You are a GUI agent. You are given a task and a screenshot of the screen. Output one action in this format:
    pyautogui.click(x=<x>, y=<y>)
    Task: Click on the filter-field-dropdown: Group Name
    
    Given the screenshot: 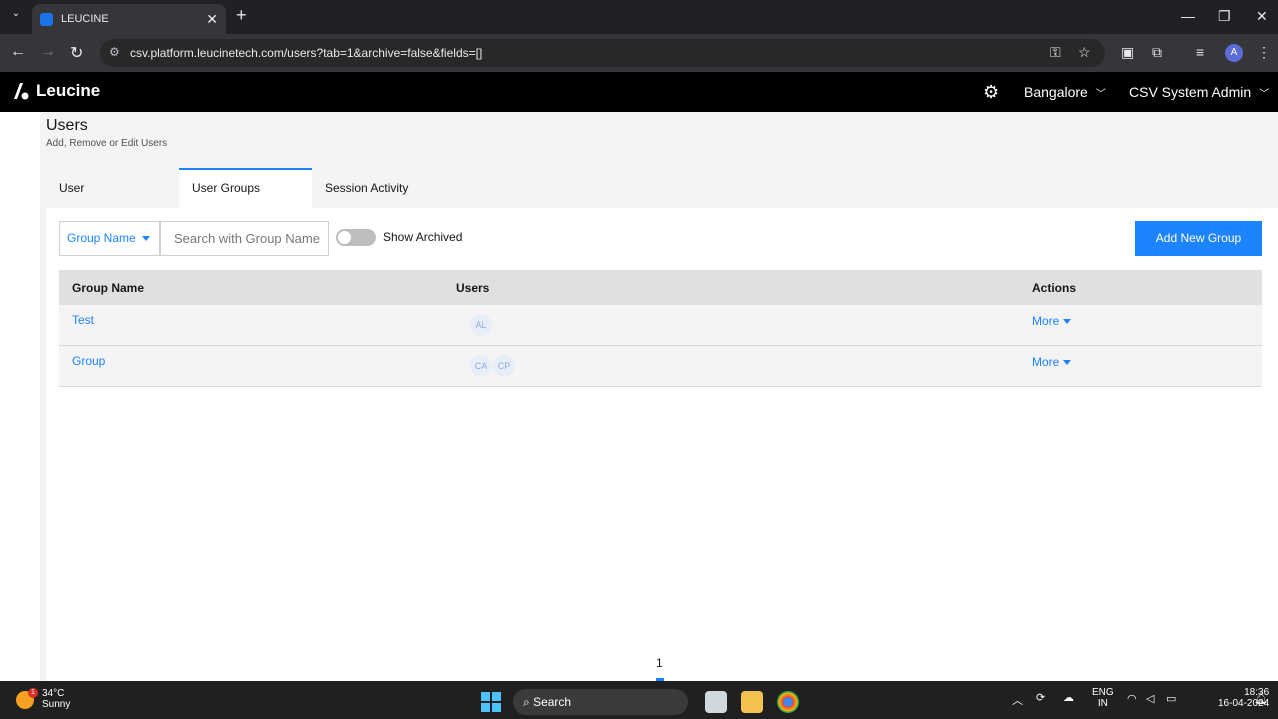 What is the action you would take?
    pyautogui.click(x=109, y=238)
    